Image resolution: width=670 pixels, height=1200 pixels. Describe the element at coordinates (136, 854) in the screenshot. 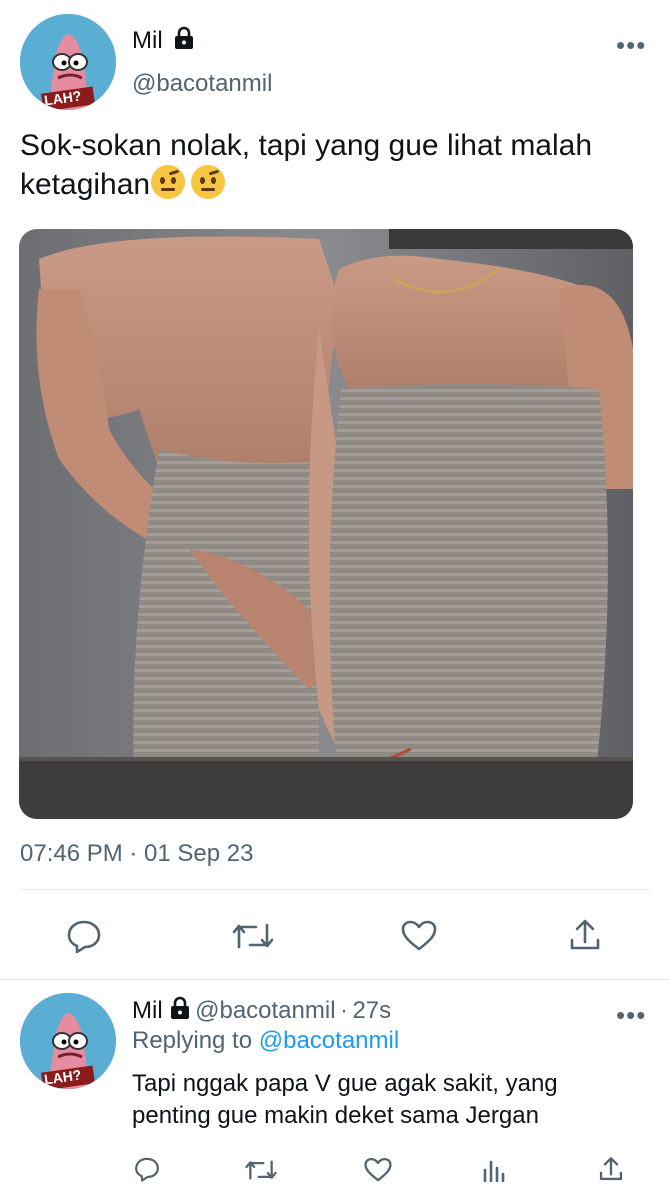

I see `tweet-timestamp: 07:46 PM · 01 Sep 23` at that location.